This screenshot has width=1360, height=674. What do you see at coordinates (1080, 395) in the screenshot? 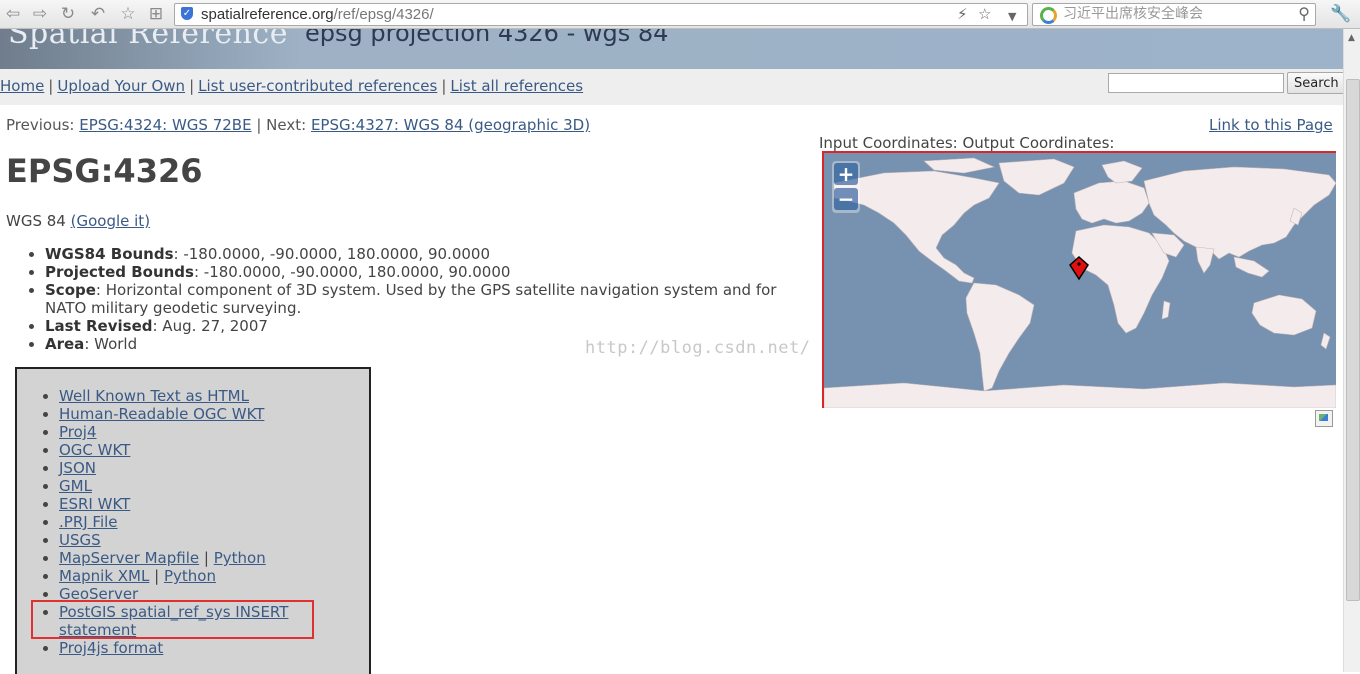
I see `land-antarctica` at bounding box center [1080, 395].